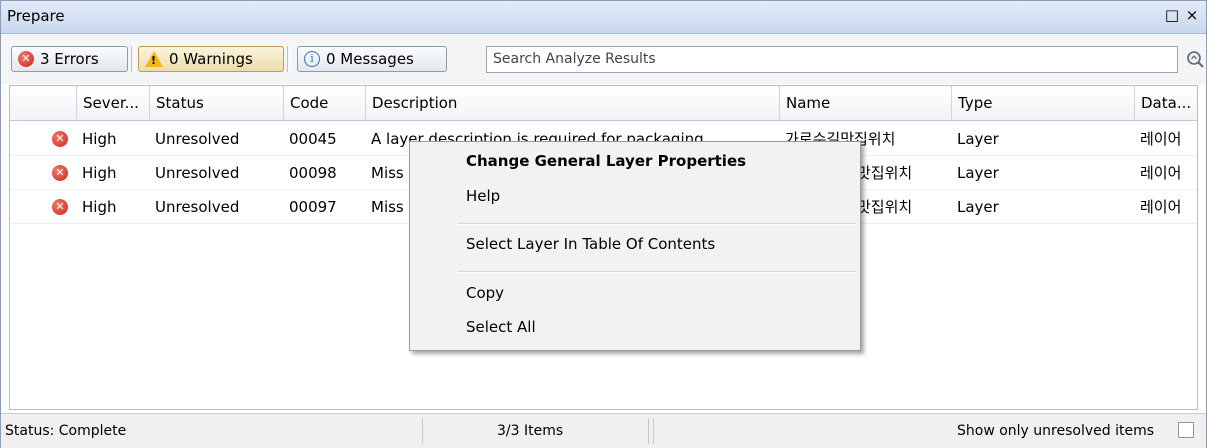  I want to click on column-header-code: Code, so click(324, 103).